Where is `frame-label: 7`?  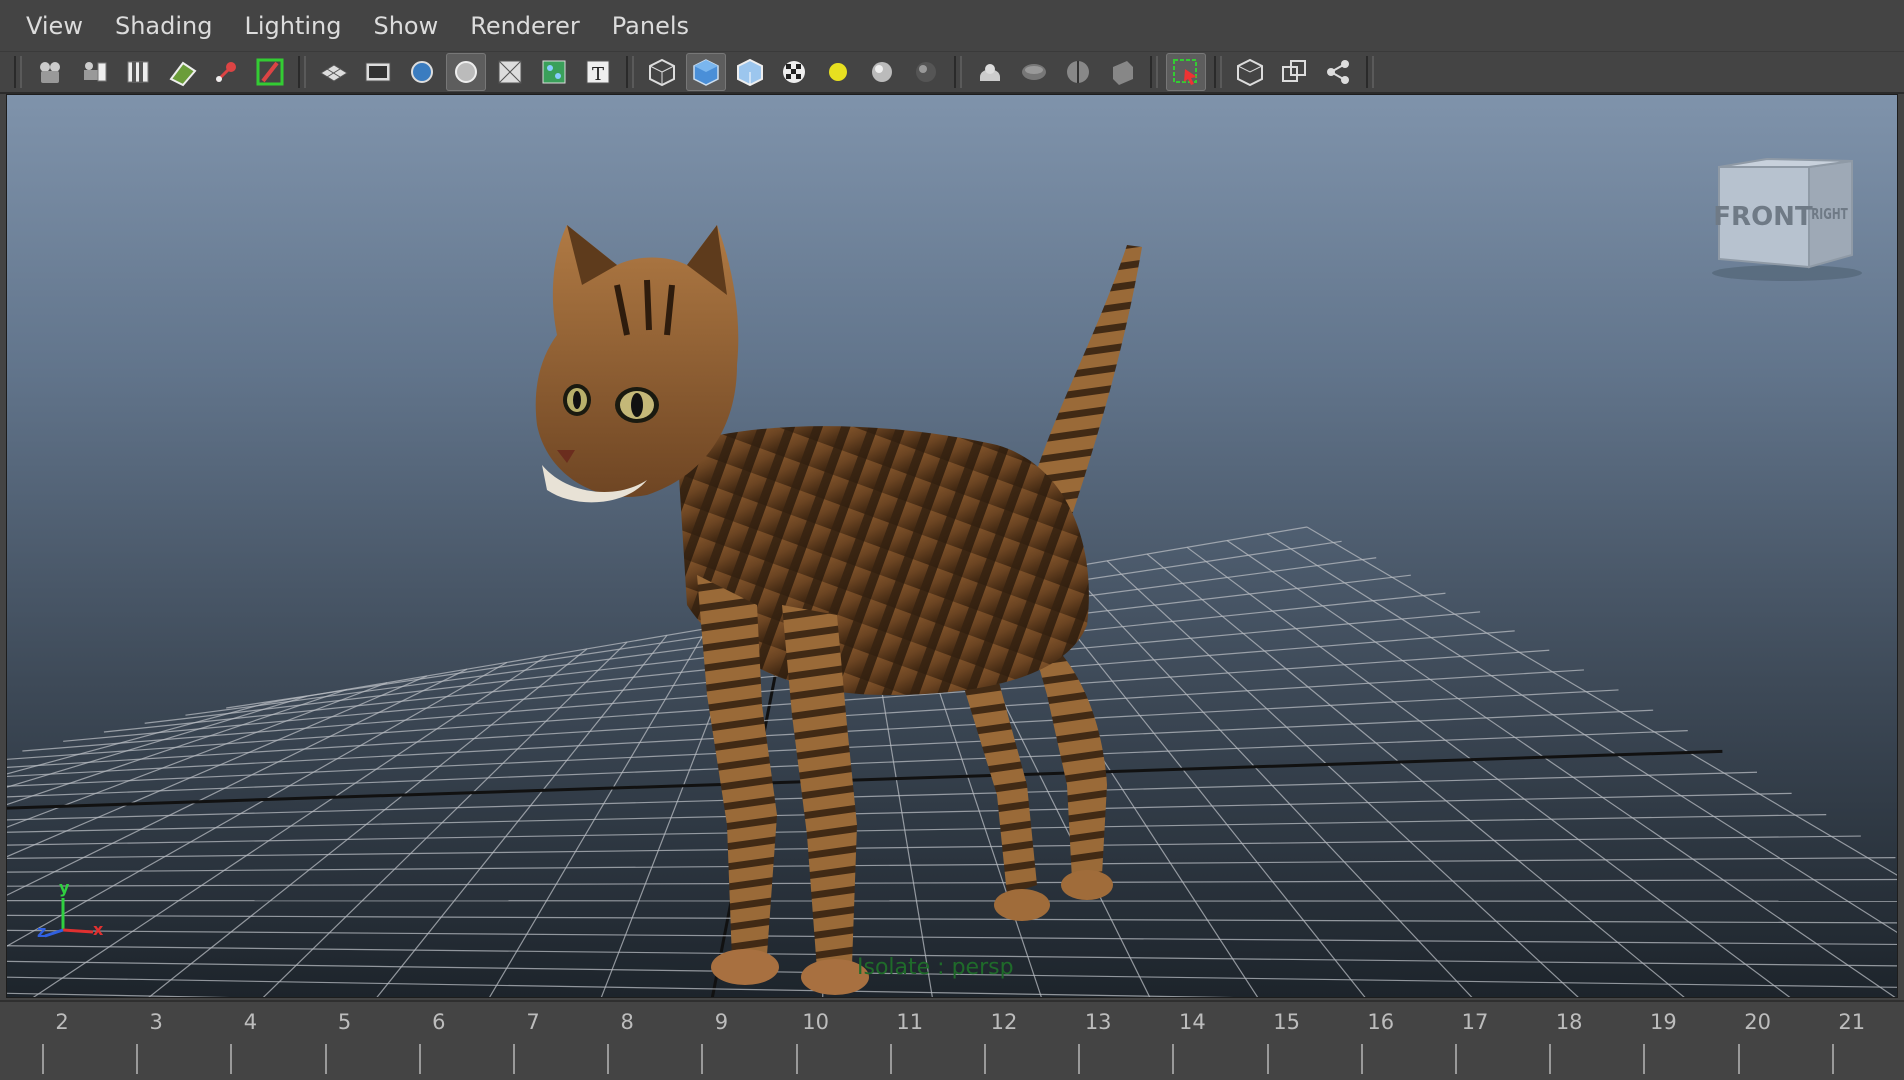
frame-label: 7 is located at coordinates (533, 1022).